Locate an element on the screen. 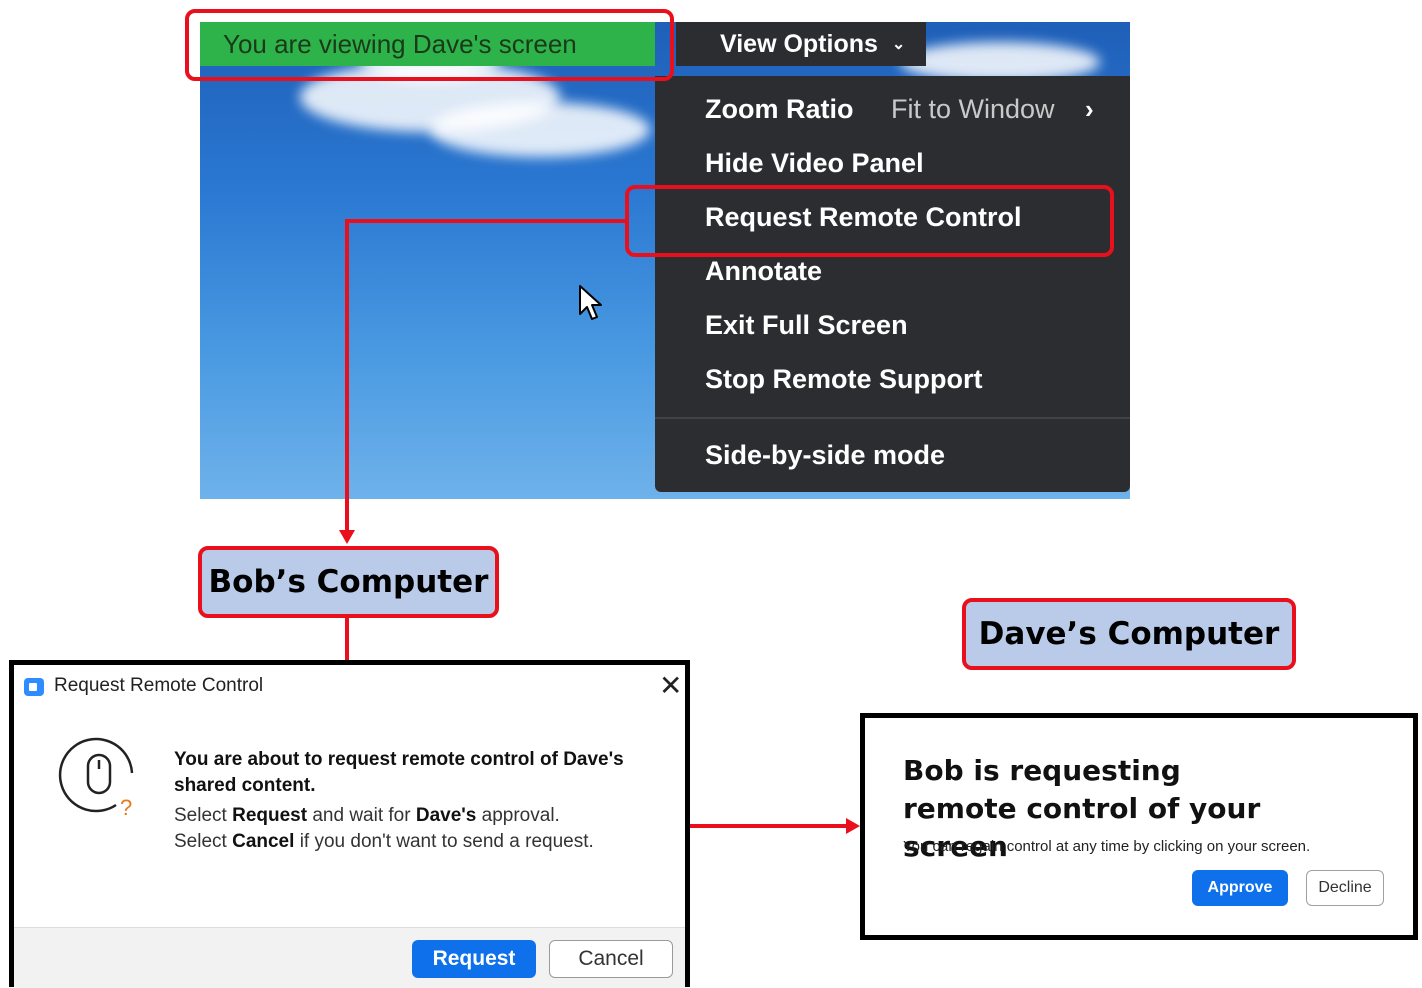  view-options-button: View Options ⌄ is located at coordinates (801, 44).